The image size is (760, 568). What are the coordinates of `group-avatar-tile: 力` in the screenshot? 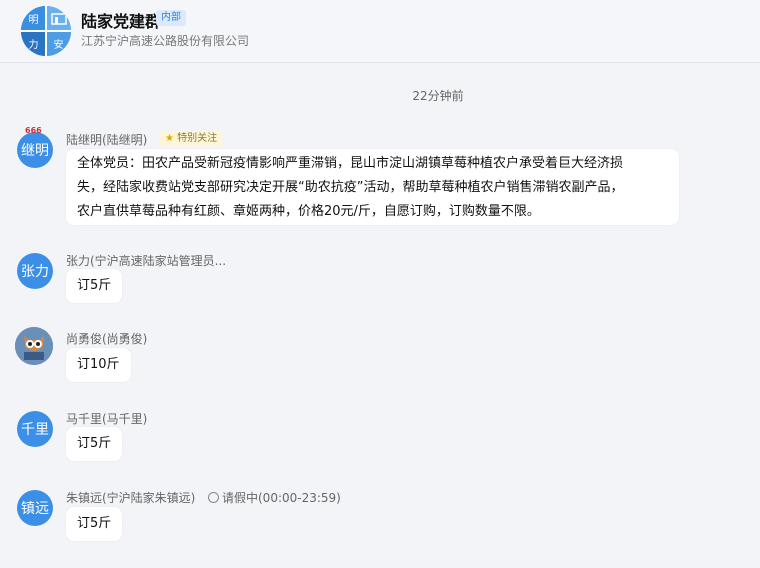 It's located at (33, 43).